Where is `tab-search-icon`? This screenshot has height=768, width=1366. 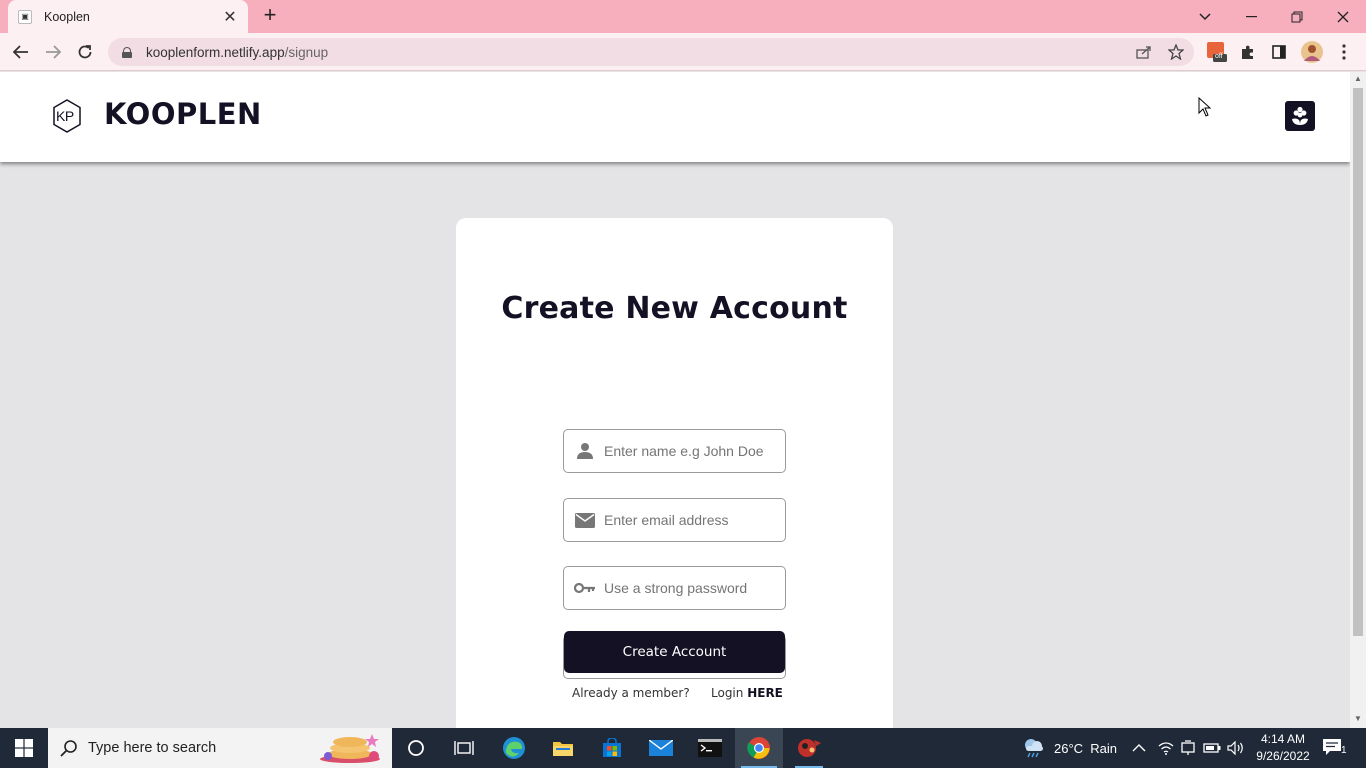
tab-search-icon is located at coordinates (1205, 16).